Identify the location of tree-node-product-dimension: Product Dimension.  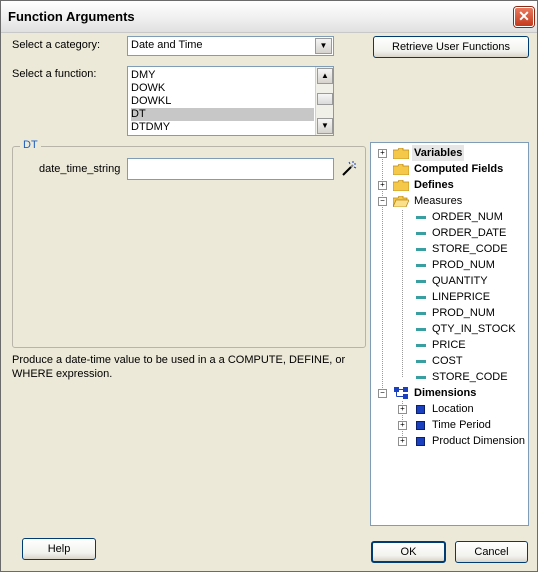
(478, 441).